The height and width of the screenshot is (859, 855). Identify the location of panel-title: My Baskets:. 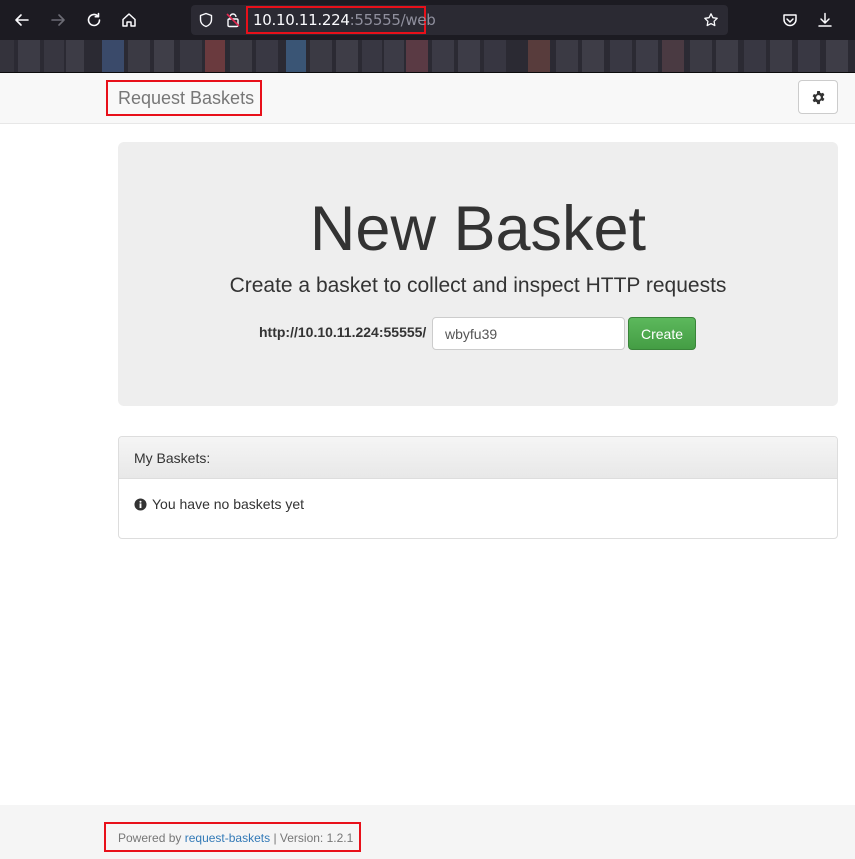
(172, 458).